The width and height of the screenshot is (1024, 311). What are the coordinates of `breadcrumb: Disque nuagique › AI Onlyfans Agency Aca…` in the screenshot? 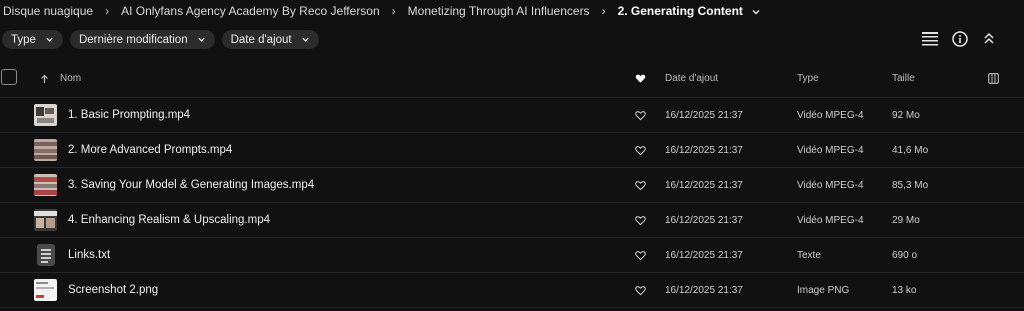 It's located at (512, 11).